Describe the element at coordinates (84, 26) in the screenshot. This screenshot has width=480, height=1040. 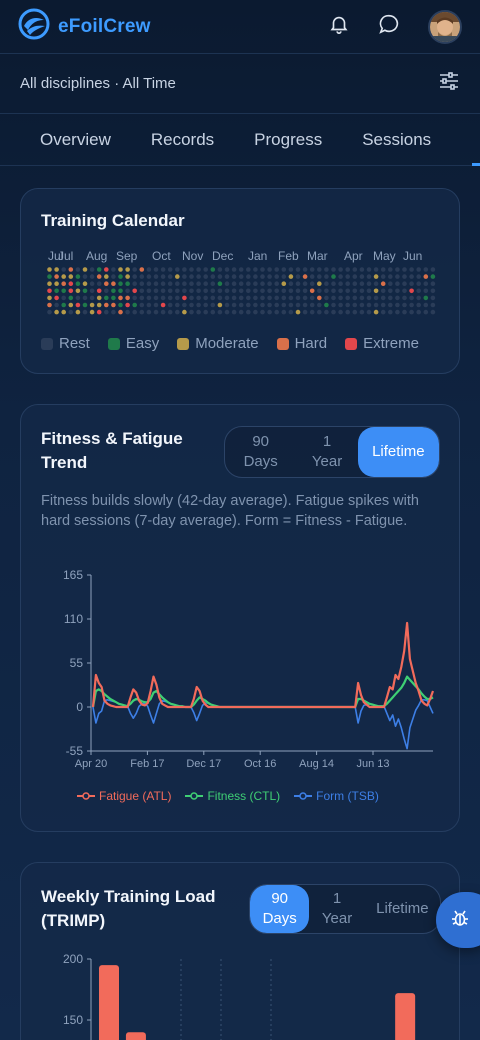
I see `brand: eFoilCrew` at that location.